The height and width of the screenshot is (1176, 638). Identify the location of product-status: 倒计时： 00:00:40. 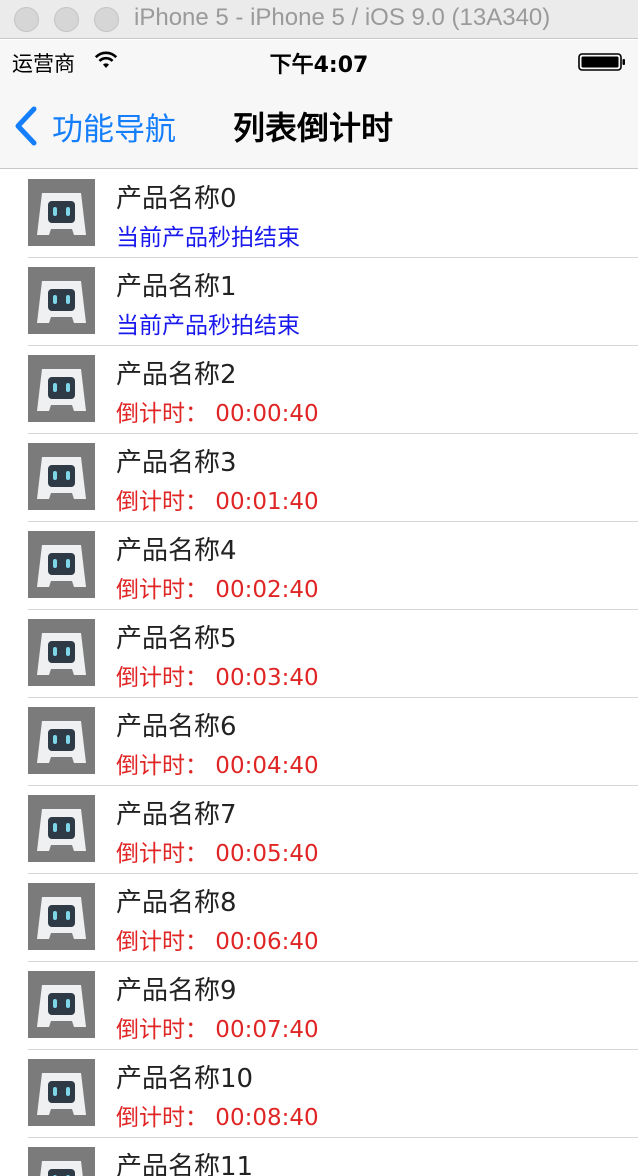
(217, 414).